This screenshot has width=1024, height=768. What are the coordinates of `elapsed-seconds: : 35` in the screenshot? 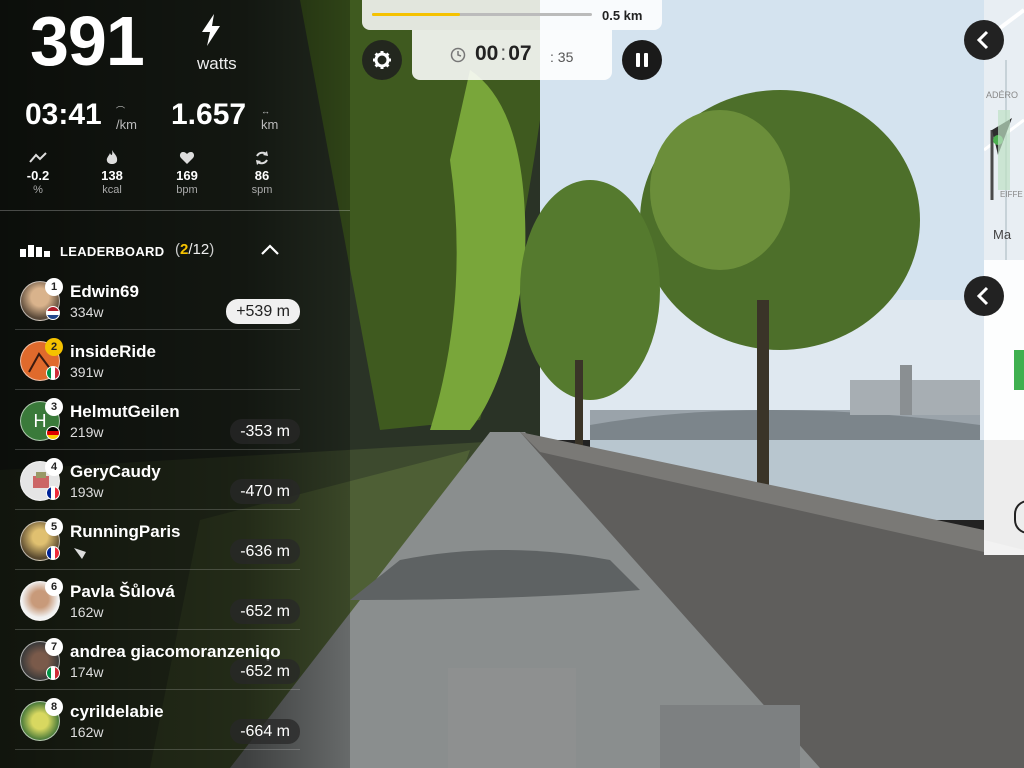 It's located at (562, 57).